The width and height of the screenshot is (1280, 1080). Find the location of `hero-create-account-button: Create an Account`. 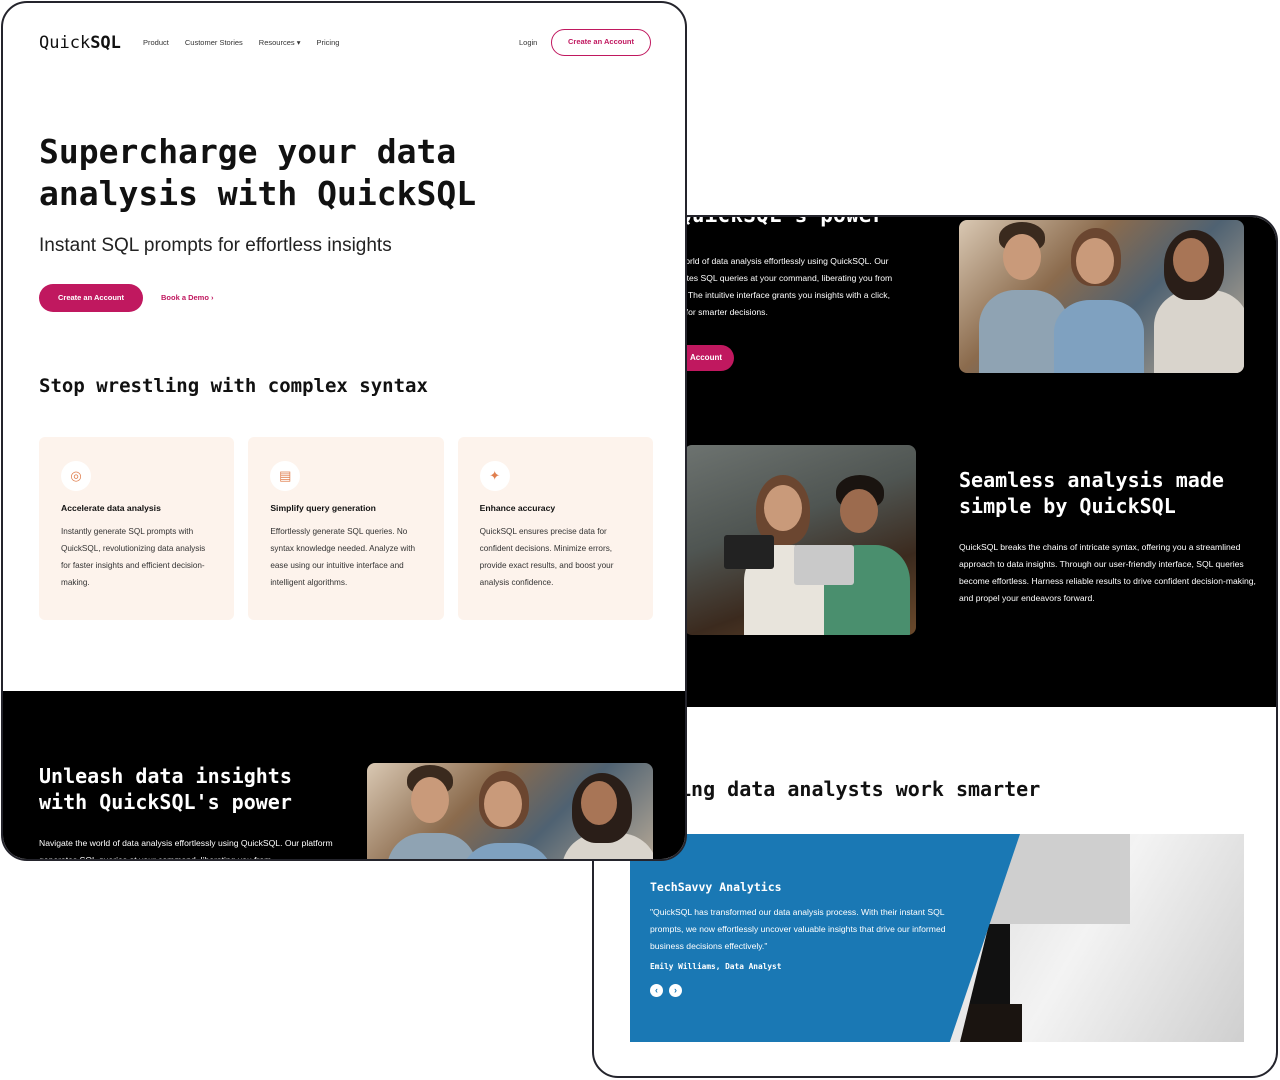

hero-create-account-button: Create an Account is located at coordinates (91, 298).